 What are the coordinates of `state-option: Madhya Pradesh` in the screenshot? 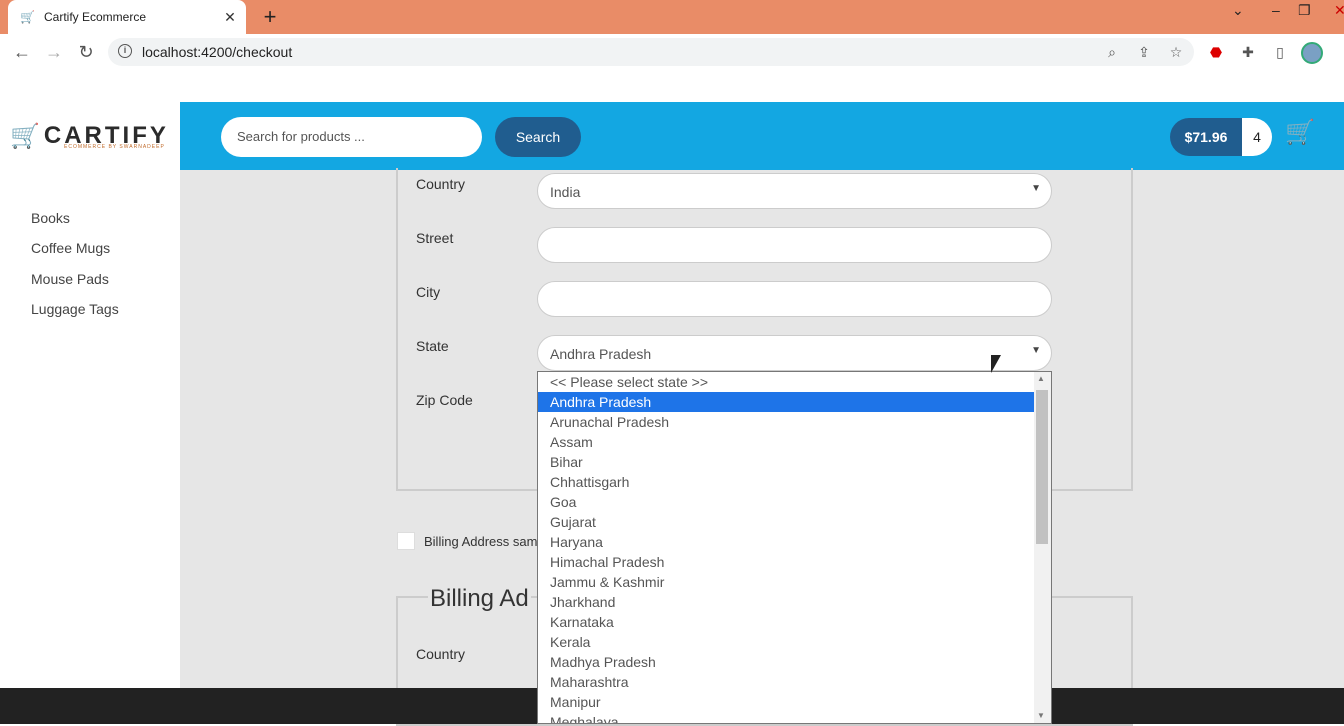 It's located at (786, 662).